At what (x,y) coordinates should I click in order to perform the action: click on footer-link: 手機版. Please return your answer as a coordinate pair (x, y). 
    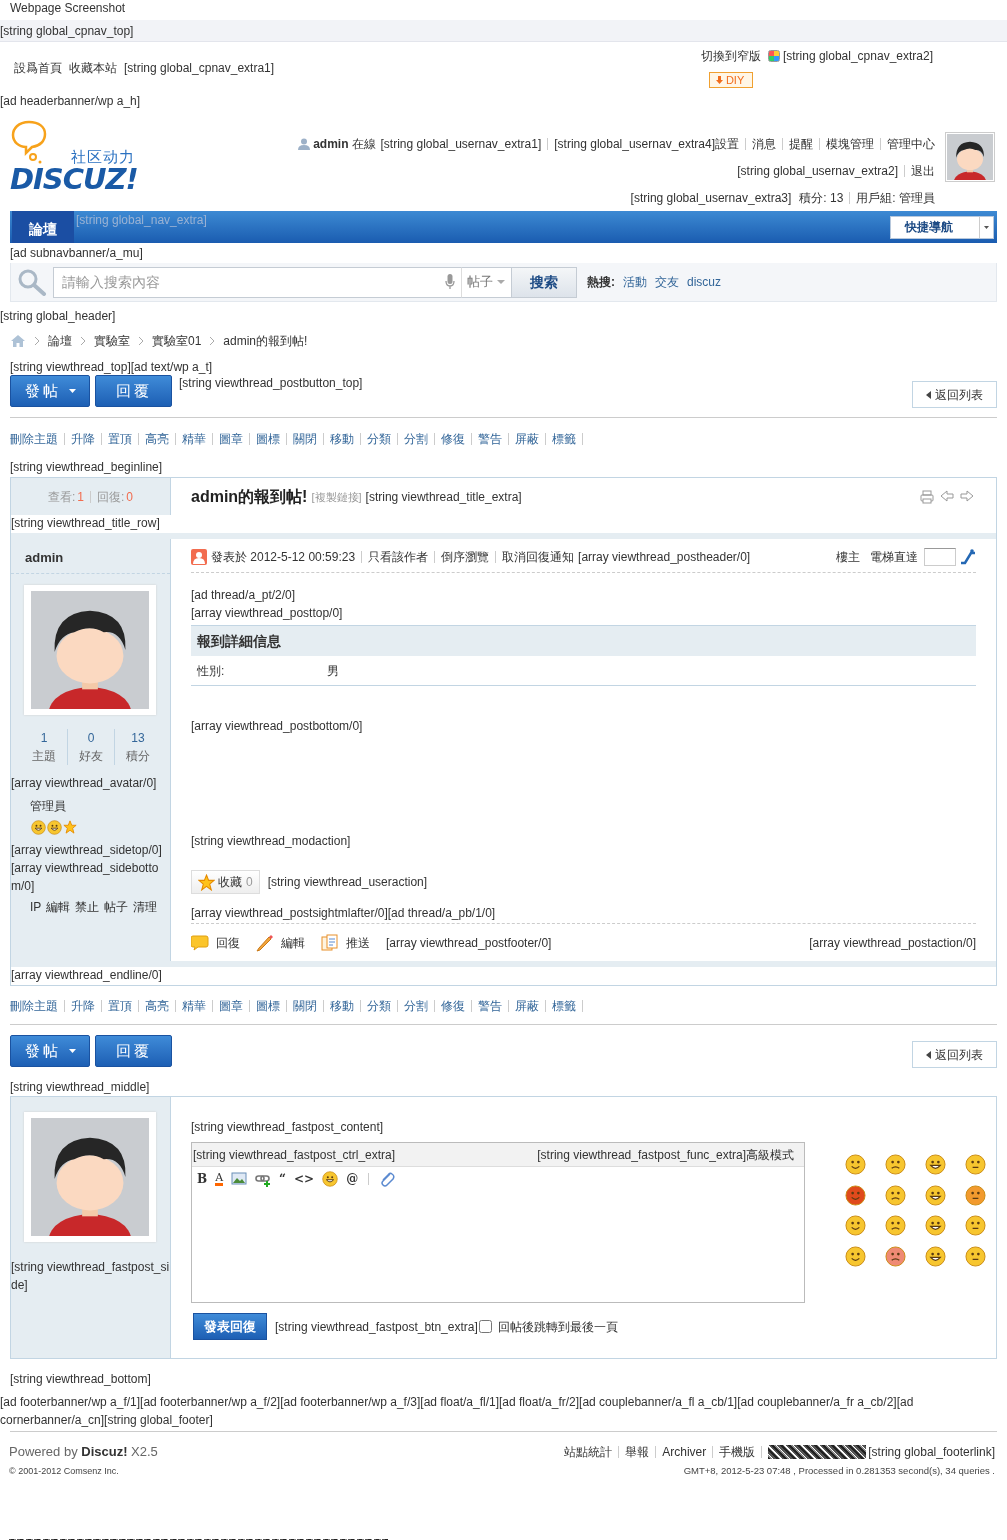
    Looking at the image, I should click on (737, 1452).